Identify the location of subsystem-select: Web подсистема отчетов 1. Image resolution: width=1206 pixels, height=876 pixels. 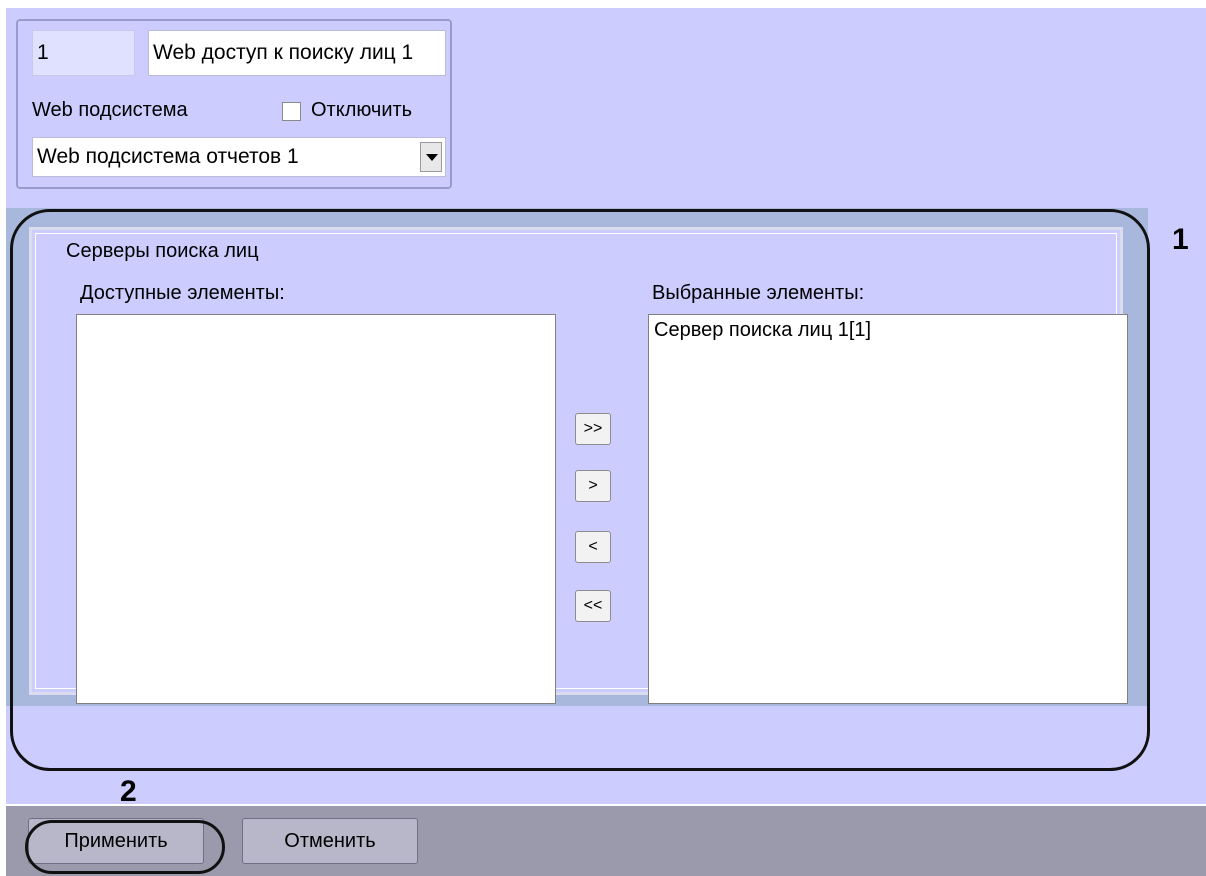
(239, 157).